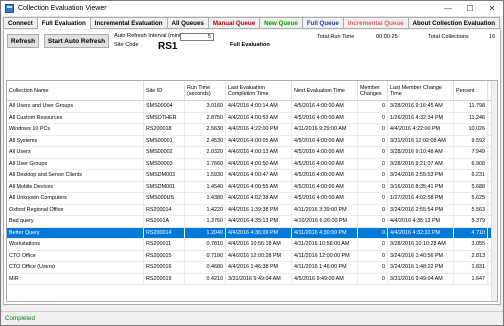 Image resolution: width=504 pixels, height=326 pixels. What do you see at coordinates (75, 106) in the screenshot?
I see `table-cell: All Users and User Groups` at bounding box center [75, 106].